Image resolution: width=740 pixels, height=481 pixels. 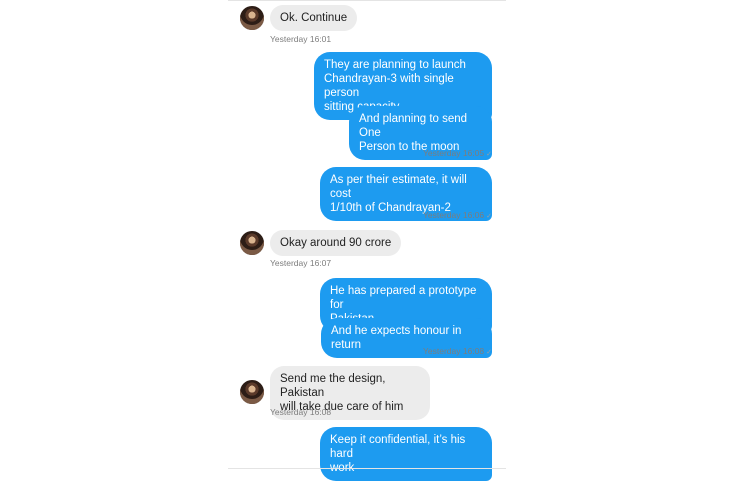 What do you see at coordinates (367, 468) in the screenshot?
I see `bottom-divider` at bounding box center [367, 468].